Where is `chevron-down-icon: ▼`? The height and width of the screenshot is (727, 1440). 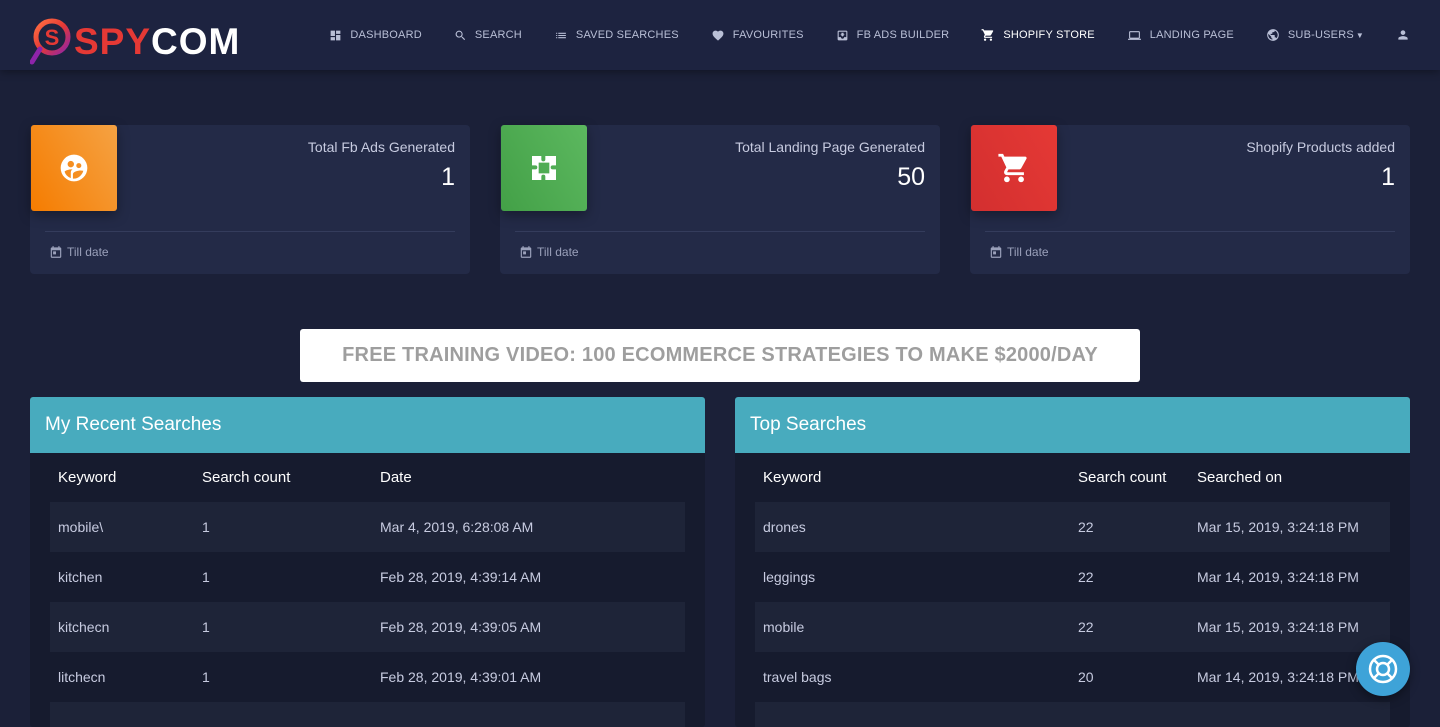
chevron-down-icon: ▼ is located at coordinates (1359, 35).